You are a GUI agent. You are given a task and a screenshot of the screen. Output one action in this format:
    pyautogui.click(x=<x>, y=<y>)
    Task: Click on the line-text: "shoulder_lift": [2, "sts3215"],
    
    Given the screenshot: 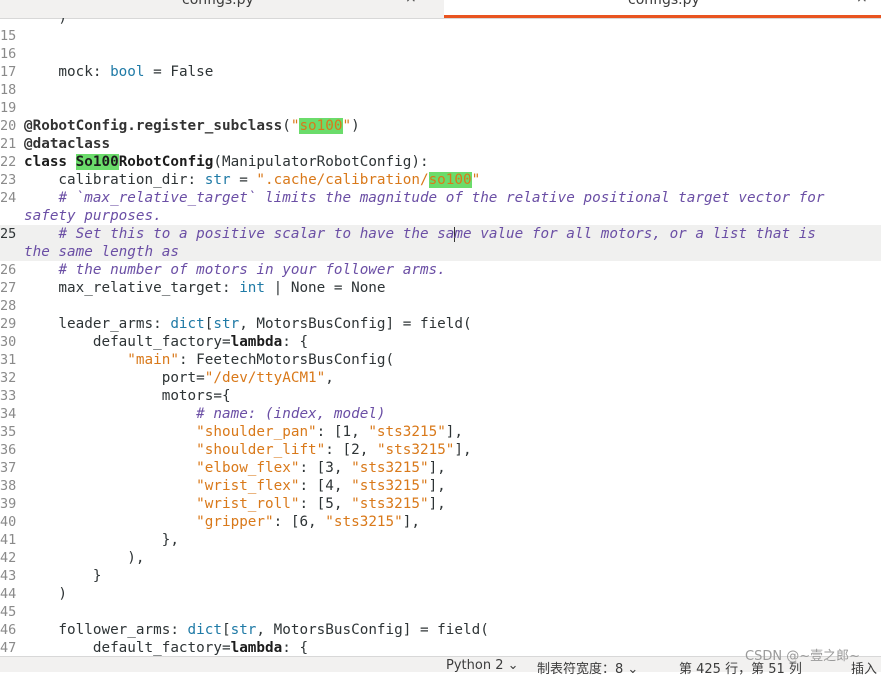 What is the action you would take?
    pyautogui.click(x=334, y=450)
    